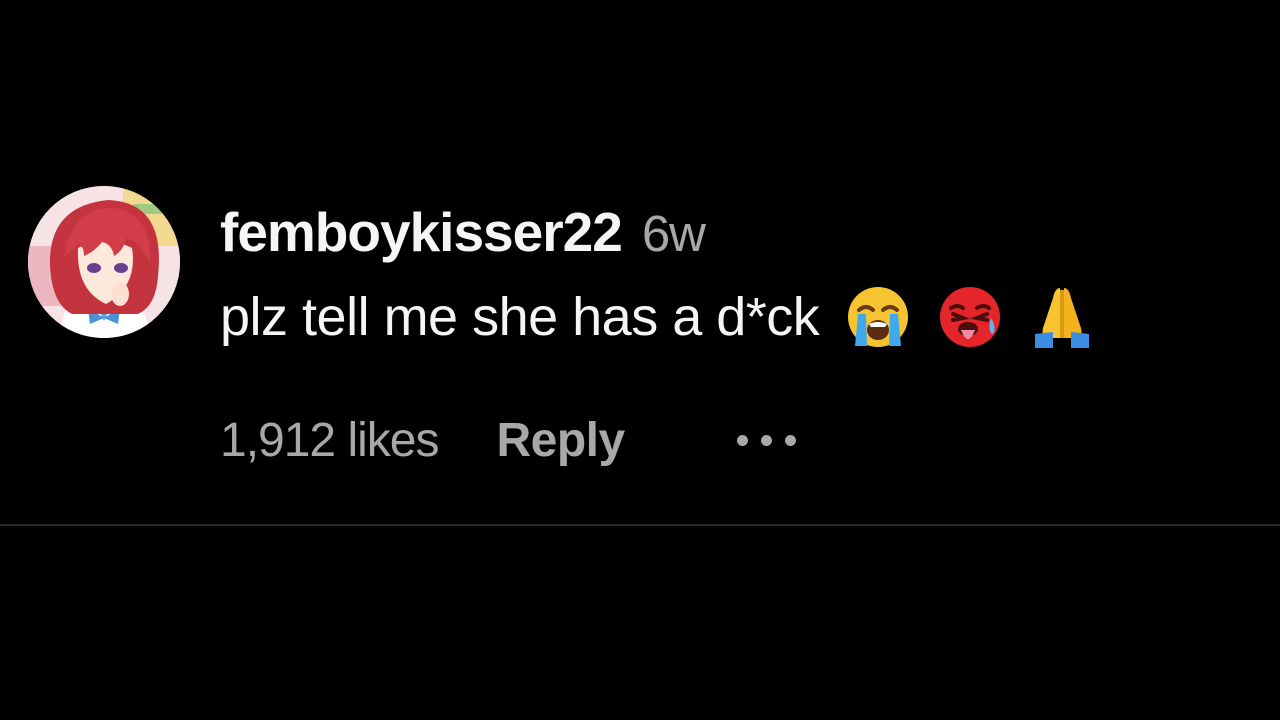 The image size is (1280, 720). I want to click on comment-body: plz tell me she has a d*ck, so click(657, 317).